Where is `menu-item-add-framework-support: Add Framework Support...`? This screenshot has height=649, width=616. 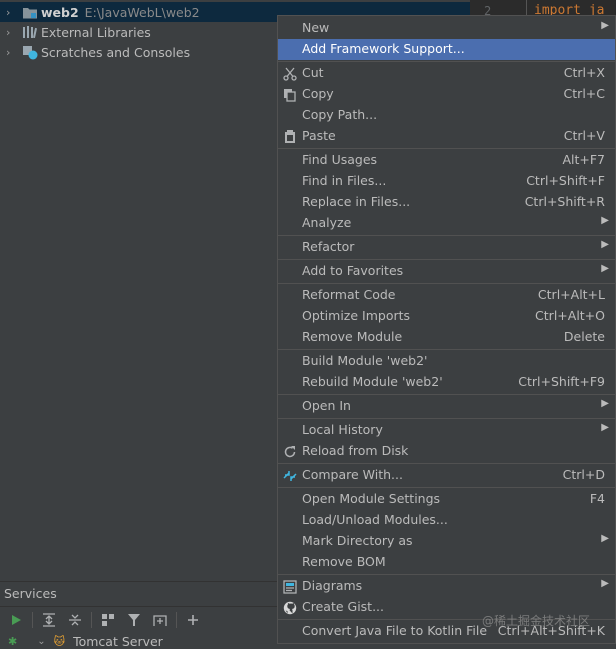
menu-item-add-framework-support: Add Framework Support... is located at coordinates (446, 49).